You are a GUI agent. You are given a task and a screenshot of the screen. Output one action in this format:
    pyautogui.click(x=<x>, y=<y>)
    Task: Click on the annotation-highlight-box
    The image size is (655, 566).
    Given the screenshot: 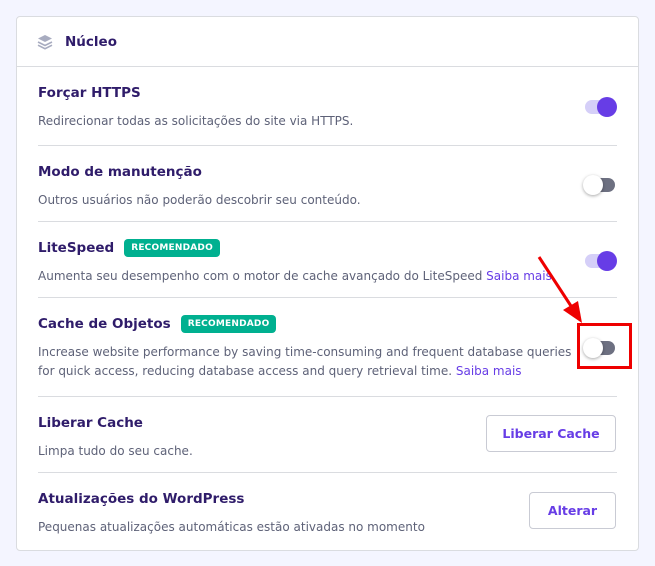 What is the action you would take?
    pyautogui.click(x=604, y=346)
    